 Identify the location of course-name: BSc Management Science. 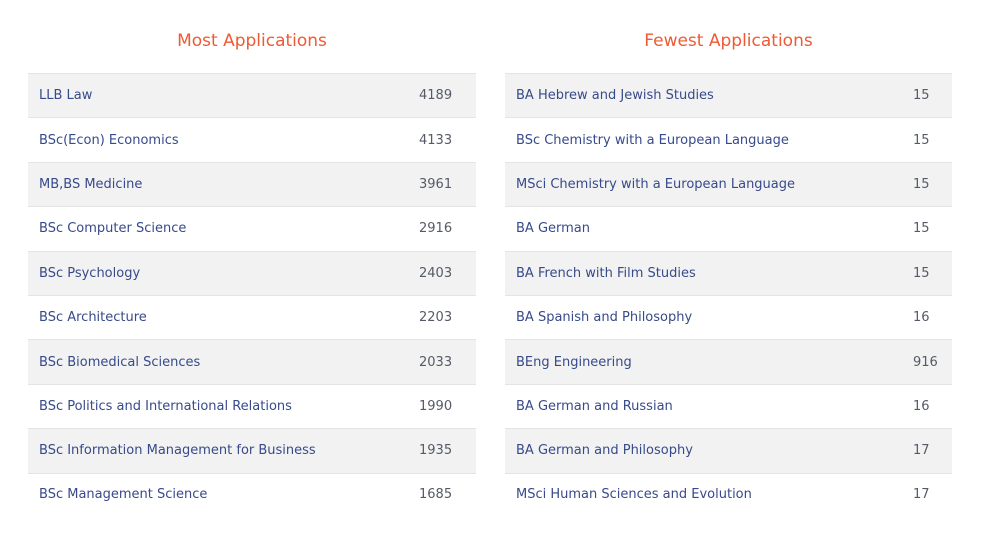
(123, 495).